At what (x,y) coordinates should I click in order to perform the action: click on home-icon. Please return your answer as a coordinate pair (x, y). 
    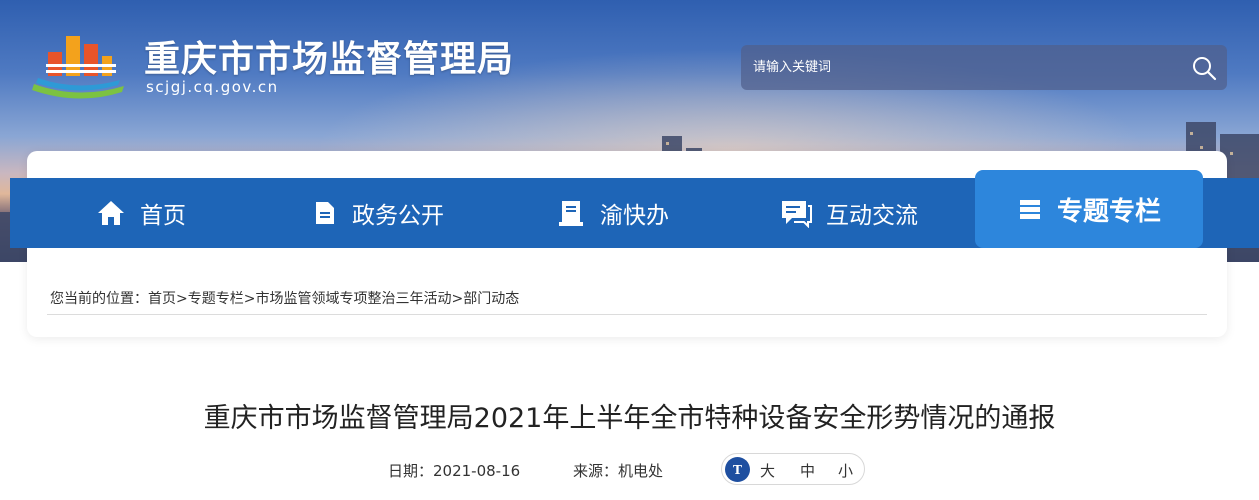
    Looking at the image, I should click on (111, 213).